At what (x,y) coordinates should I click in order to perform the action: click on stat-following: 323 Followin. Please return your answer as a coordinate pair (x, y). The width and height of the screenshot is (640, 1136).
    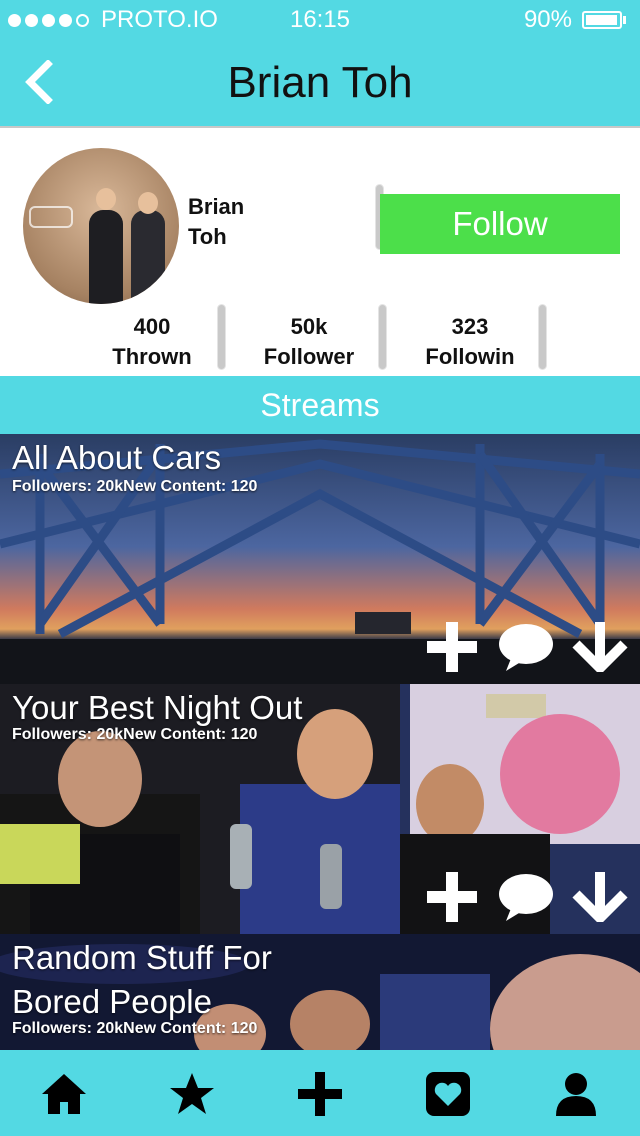
    Looking at the image, I should click on (470, 342).